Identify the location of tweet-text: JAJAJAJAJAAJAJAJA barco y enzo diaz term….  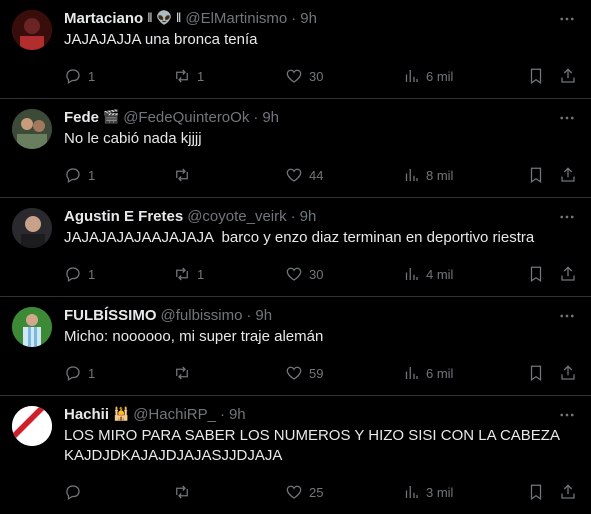
(299, 237).